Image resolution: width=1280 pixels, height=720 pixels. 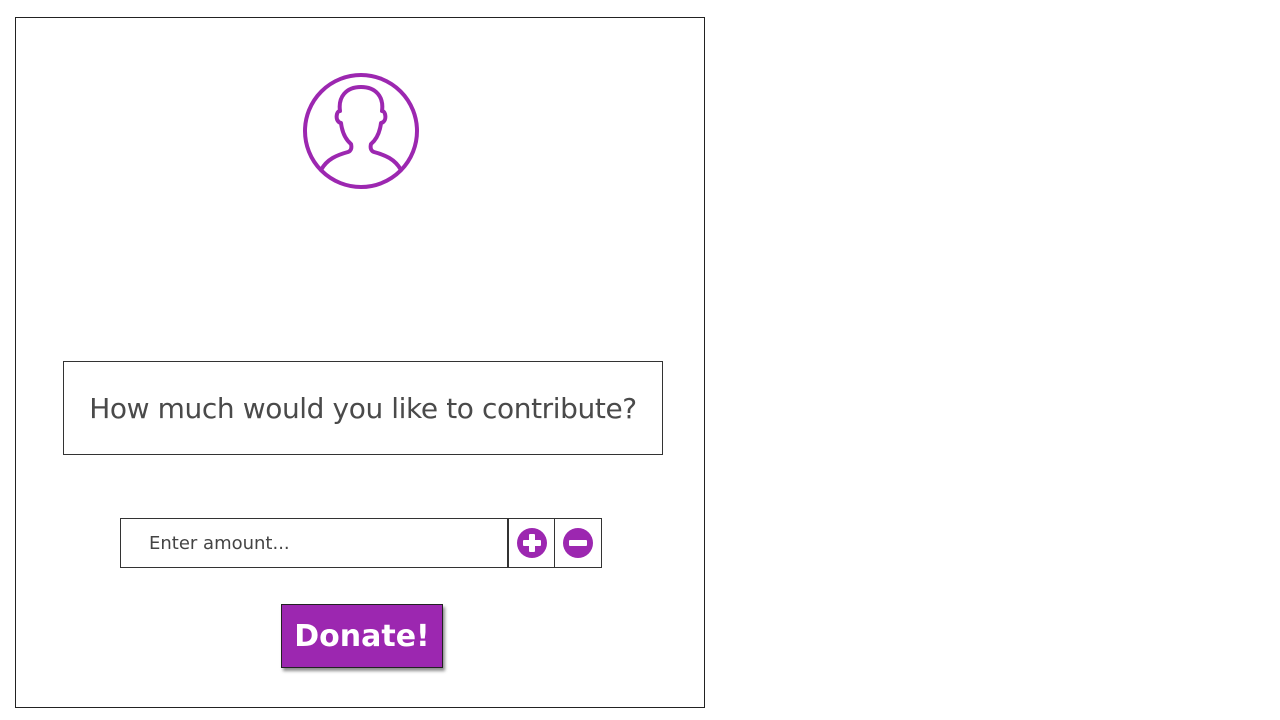 I want to click on contribution-question: How much would you like to contribute?, so click(x=363, y=408).